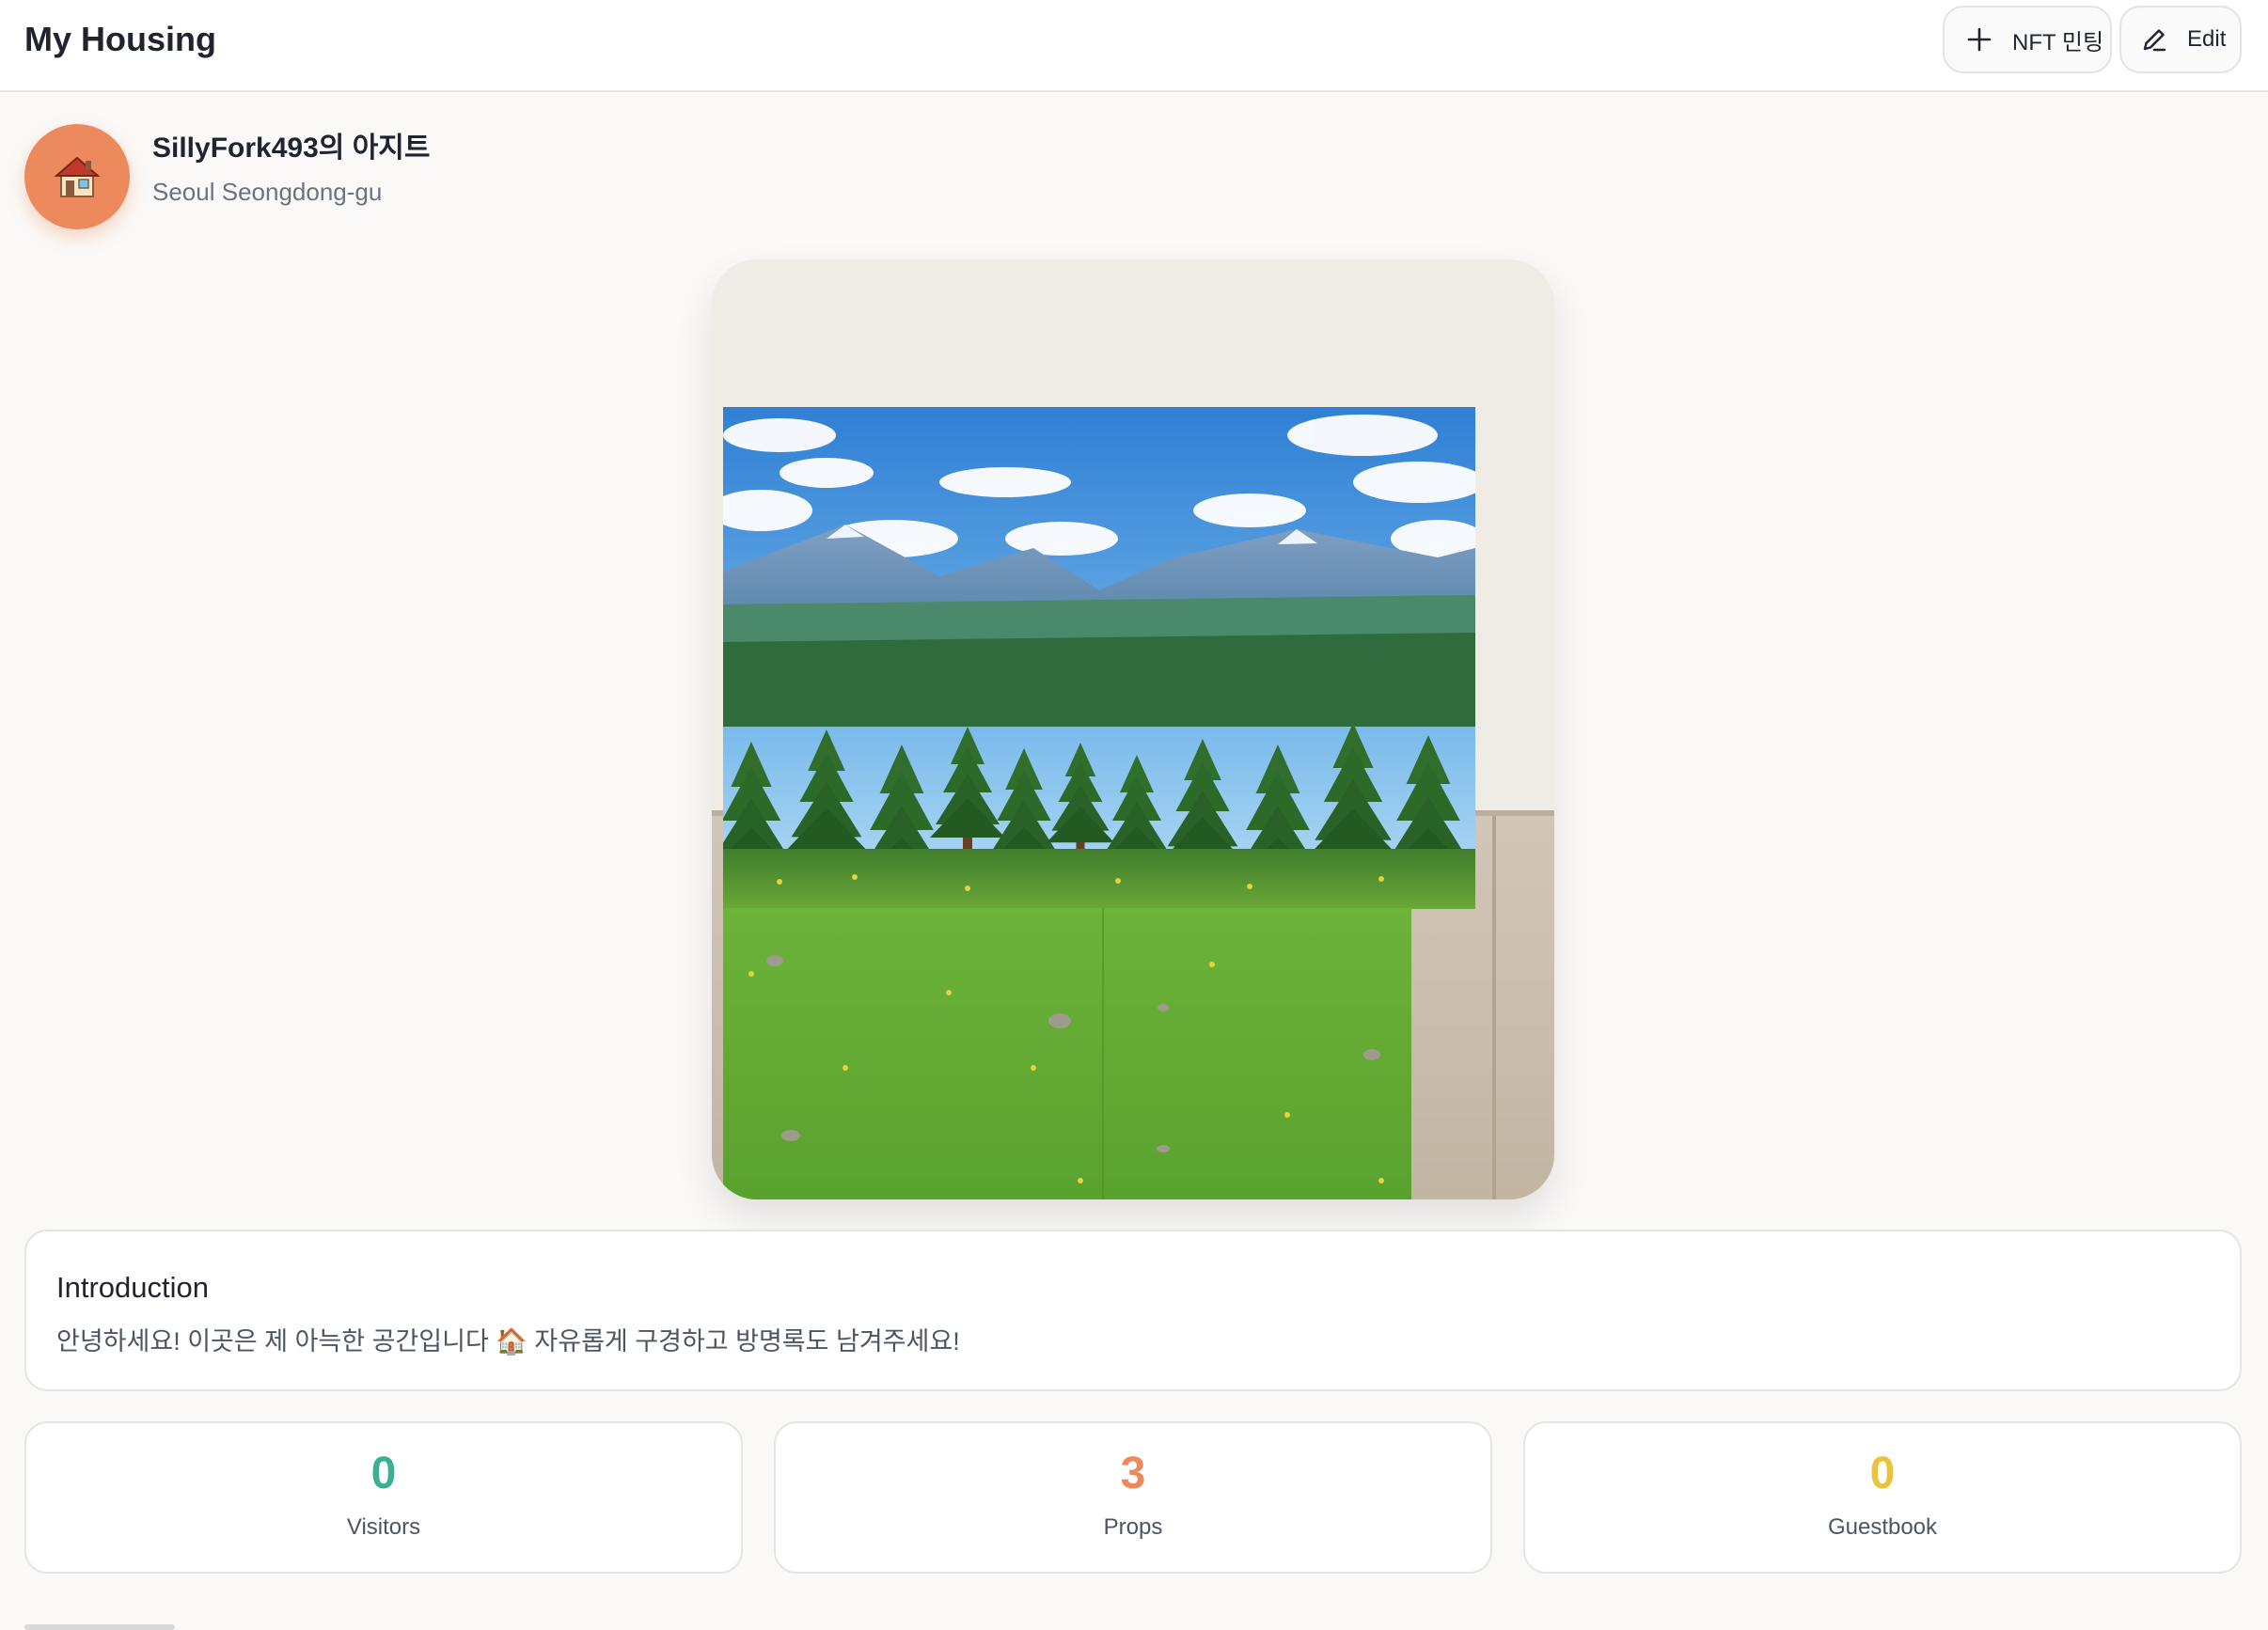 The height and width of the screenshot is (1630, 2268). What do you see at coordinates (2154, 39) in the screenshot?
I see `pencil-icon` at bounding box center [2154, 39].